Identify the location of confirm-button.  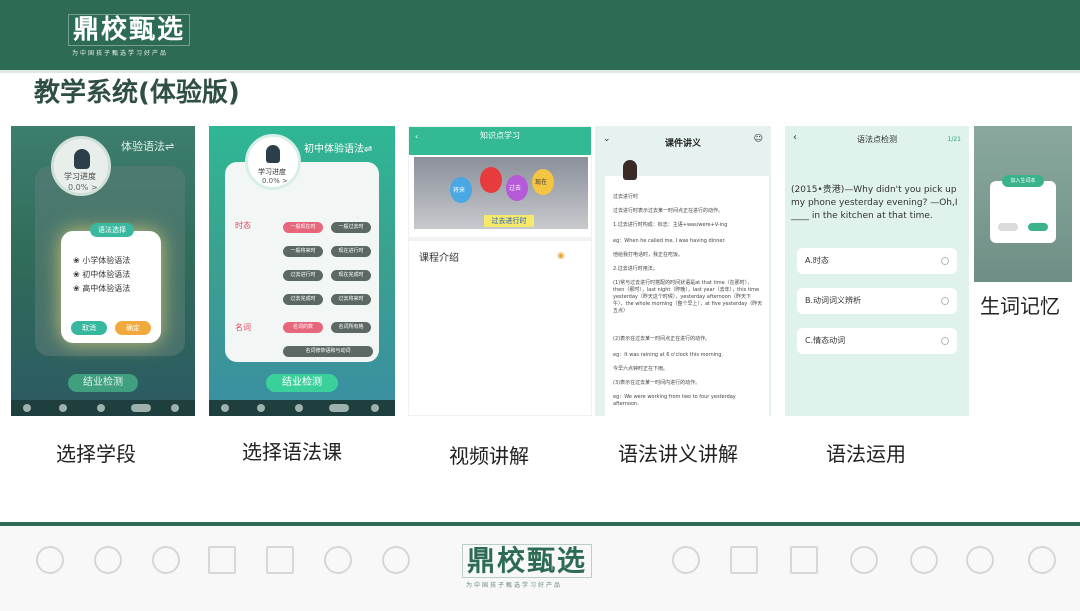
(1038, 227).